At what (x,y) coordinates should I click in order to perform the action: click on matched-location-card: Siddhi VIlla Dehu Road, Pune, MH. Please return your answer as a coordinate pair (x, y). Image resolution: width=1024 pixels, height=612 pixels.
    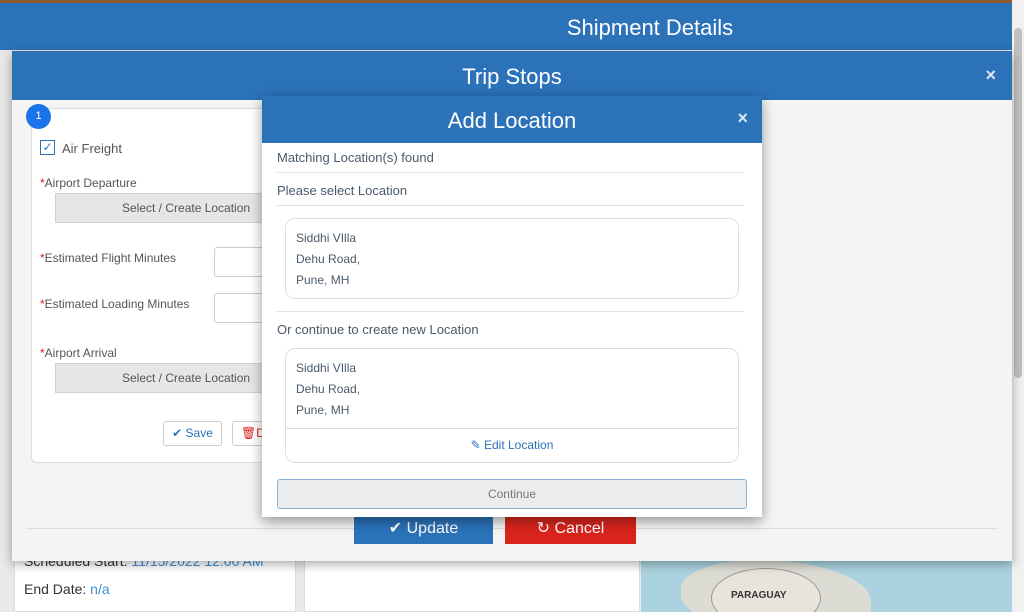
    Looking at the image, I should click on (512, 258).